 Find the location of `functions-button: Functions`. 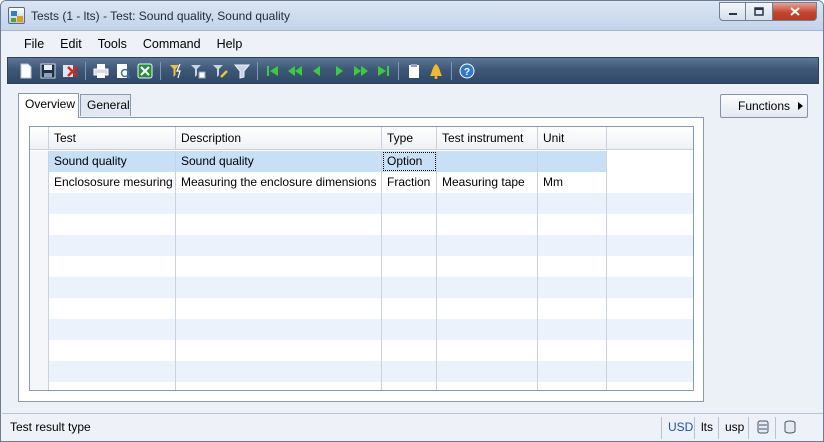

functions-button: Functions is located at coordinates (764, 106).